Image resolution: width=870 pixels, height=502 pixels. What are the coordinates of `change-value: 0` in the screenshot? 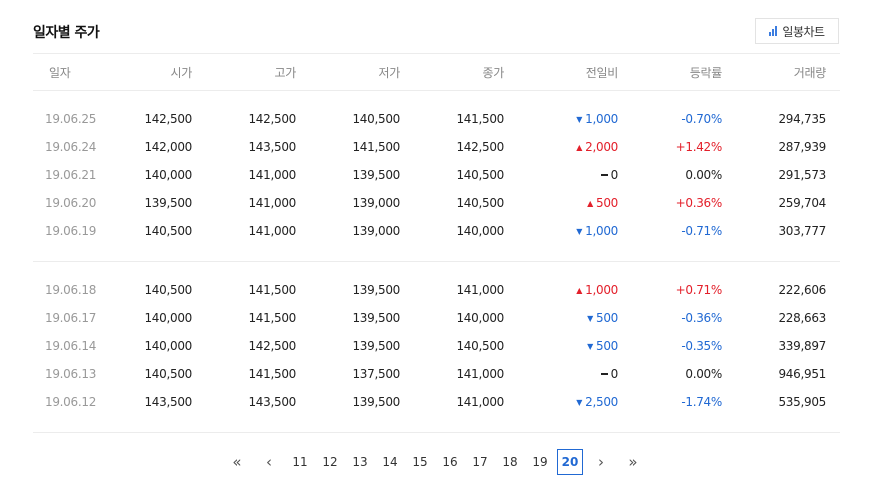 It's located at (614, 175).